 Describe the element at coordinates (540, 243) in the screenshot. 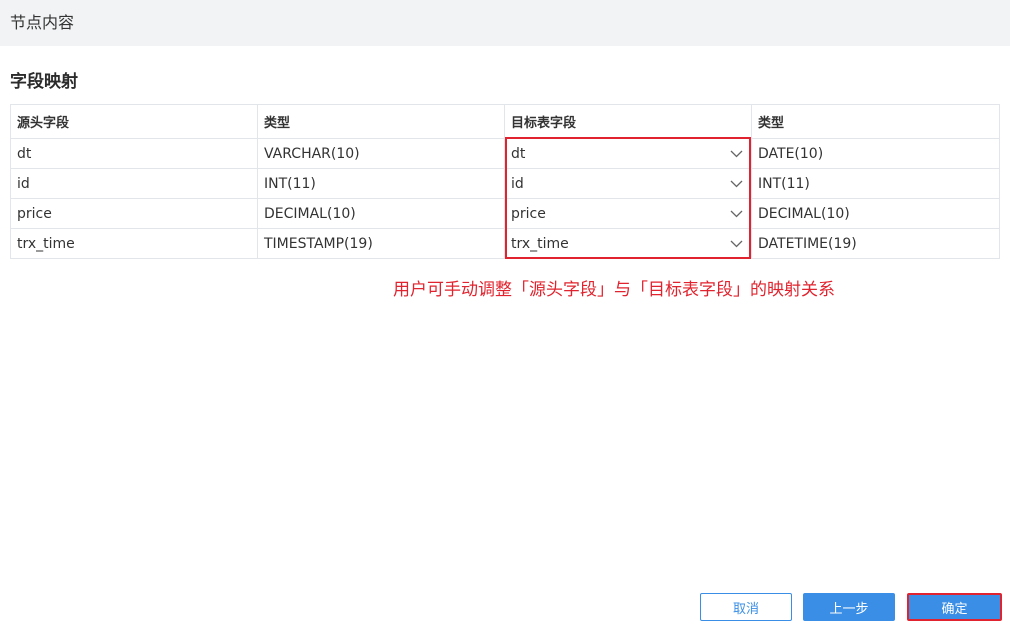

I see `target-field-value: trx_time` at that location.